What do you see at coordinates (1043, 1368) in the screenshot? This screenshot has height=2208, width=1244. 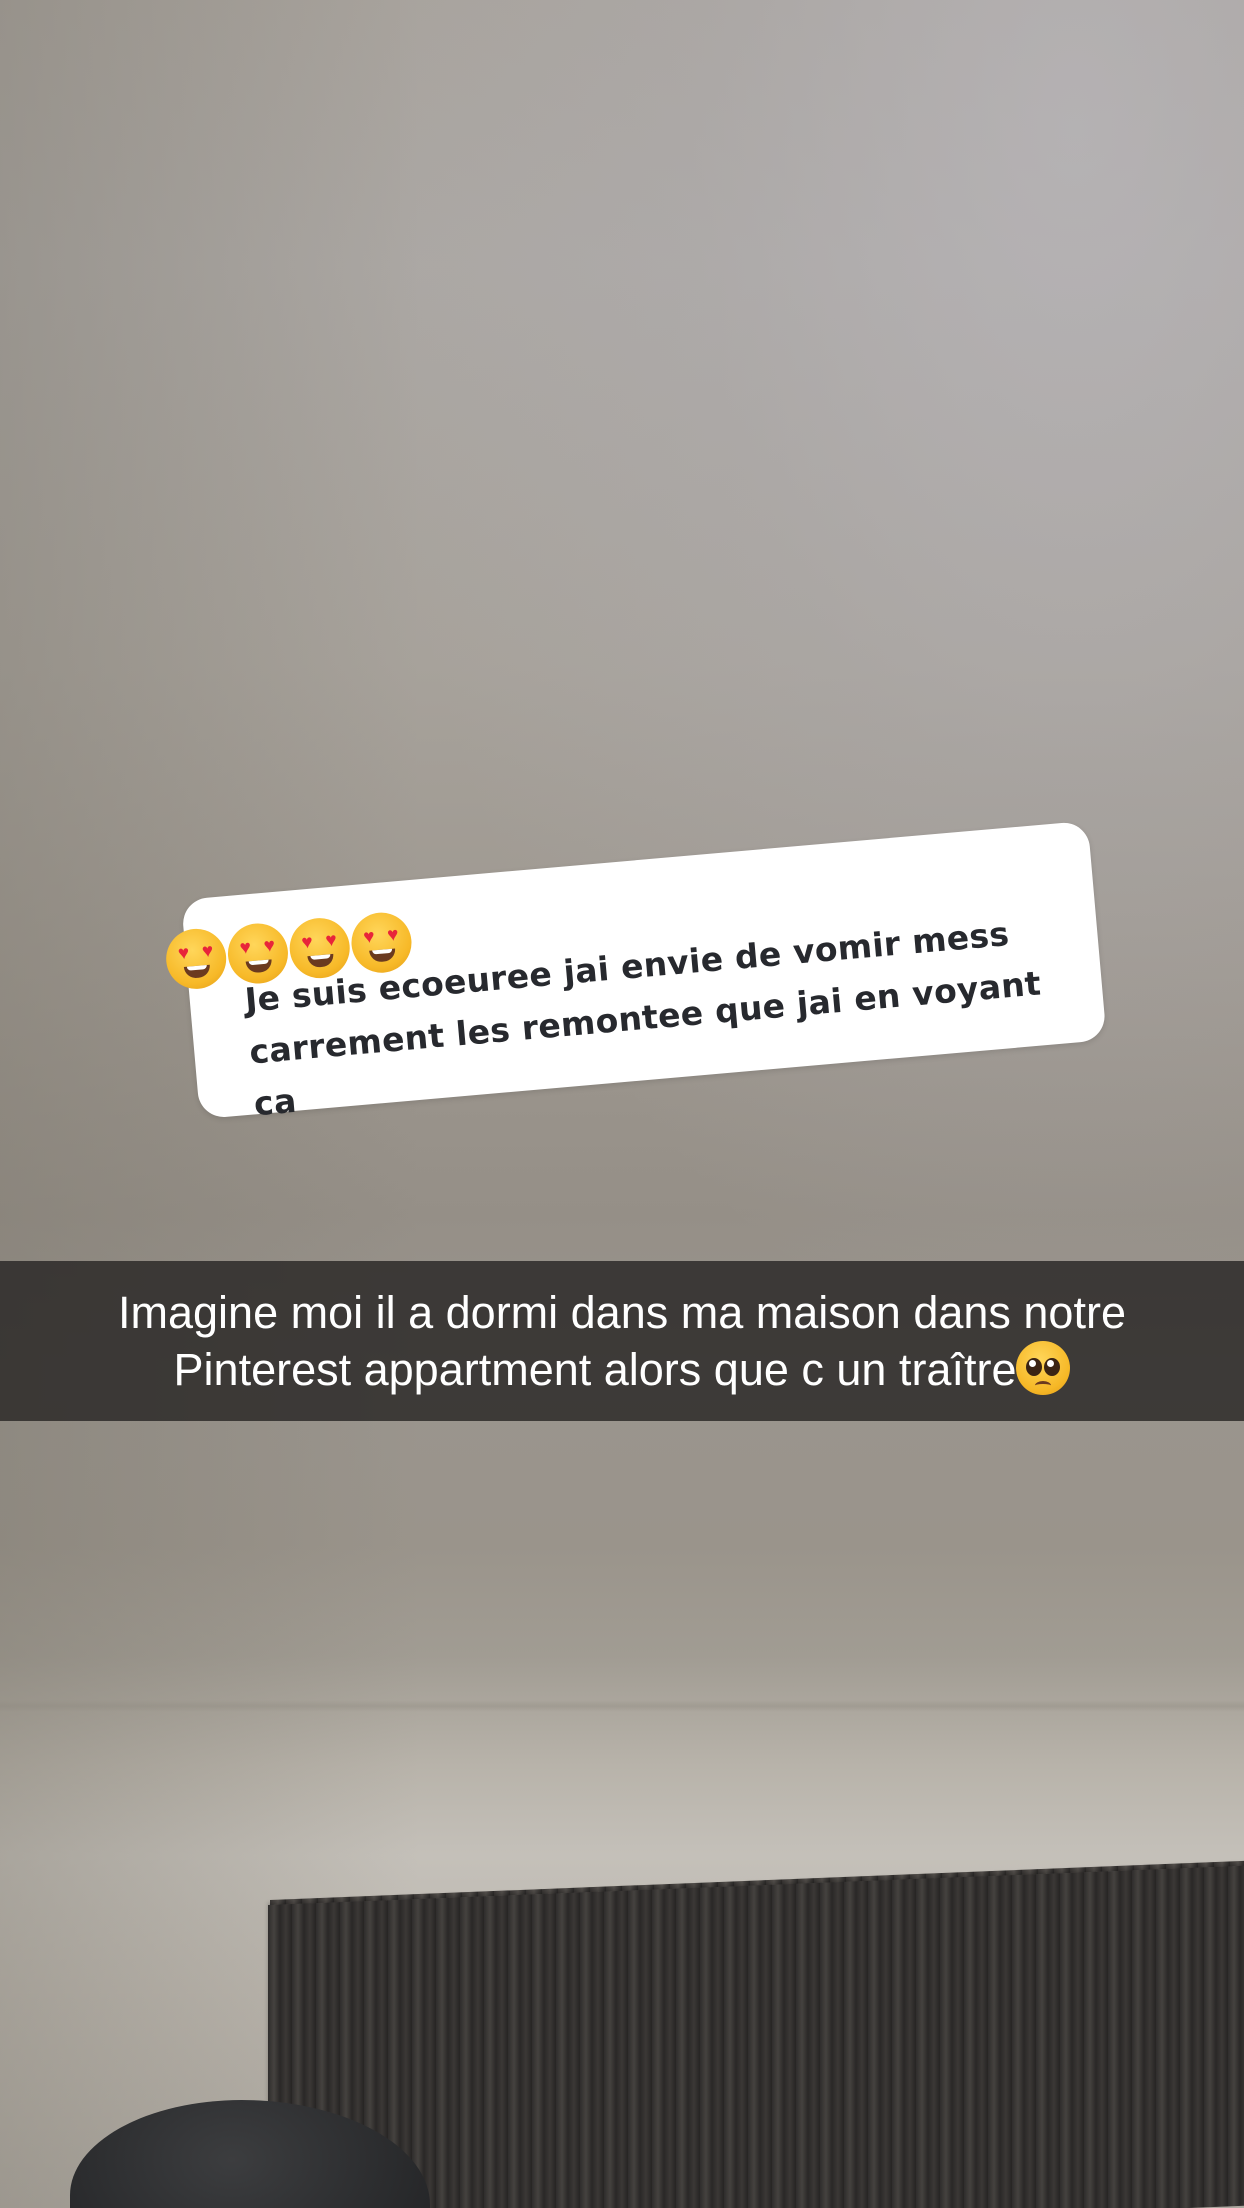 I see `pleading-face-emoji-icon` at bounding box center [1043, 1368].